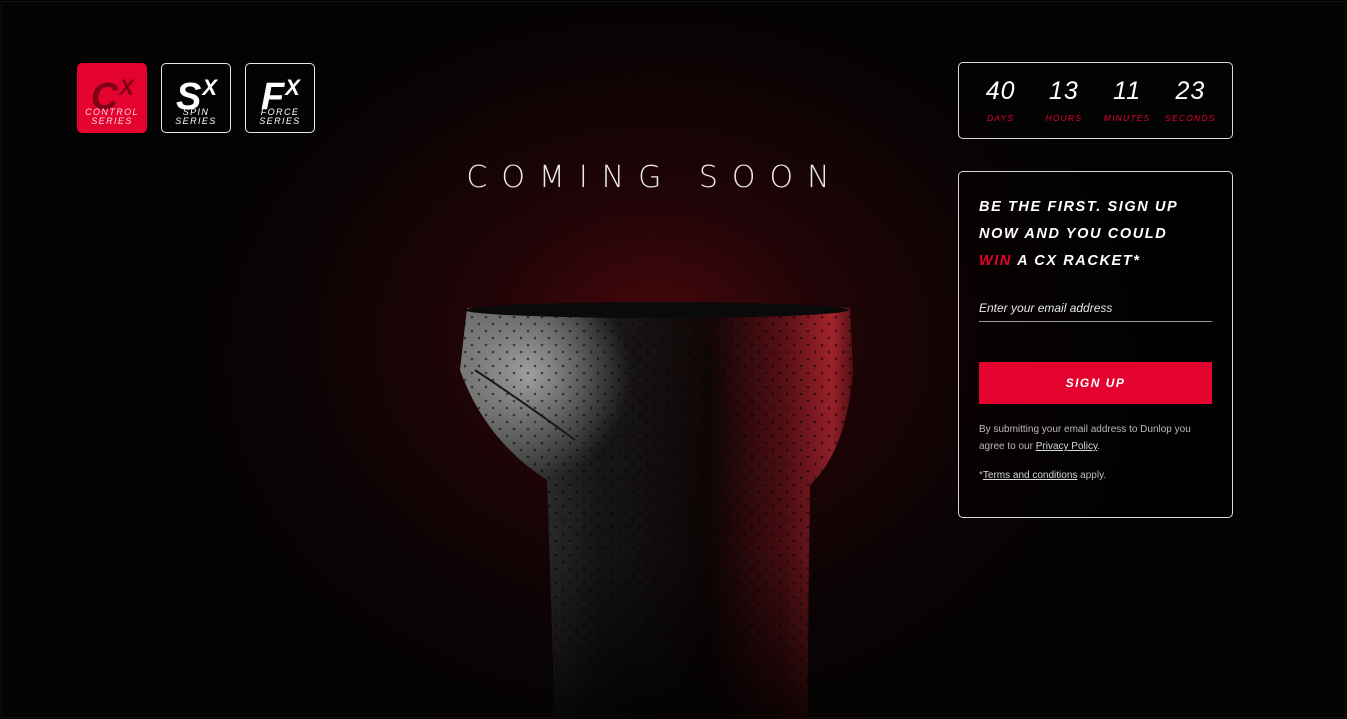  What do you see at coordinates (280, 116) in the screenshot?
I see `series-fx-name: FORCE SERIES` at bounding box center [280, 116].